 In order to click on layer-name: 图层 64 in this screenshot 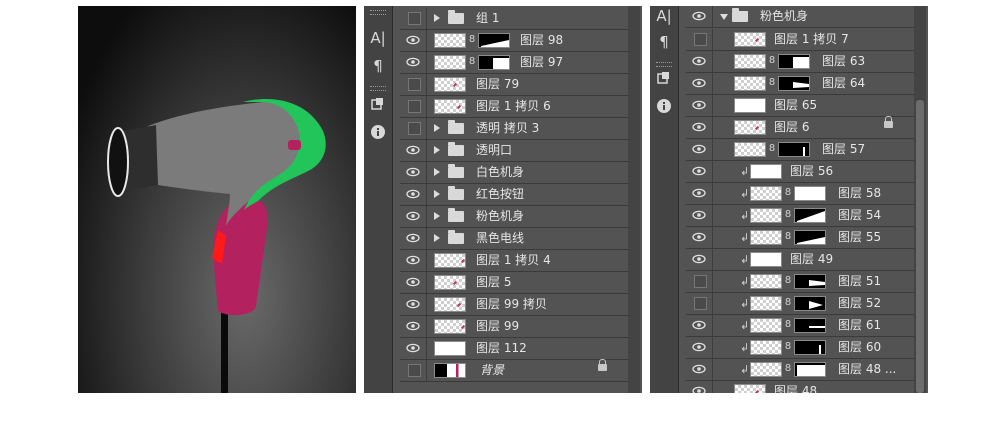, I will do `click(843, 83)`.